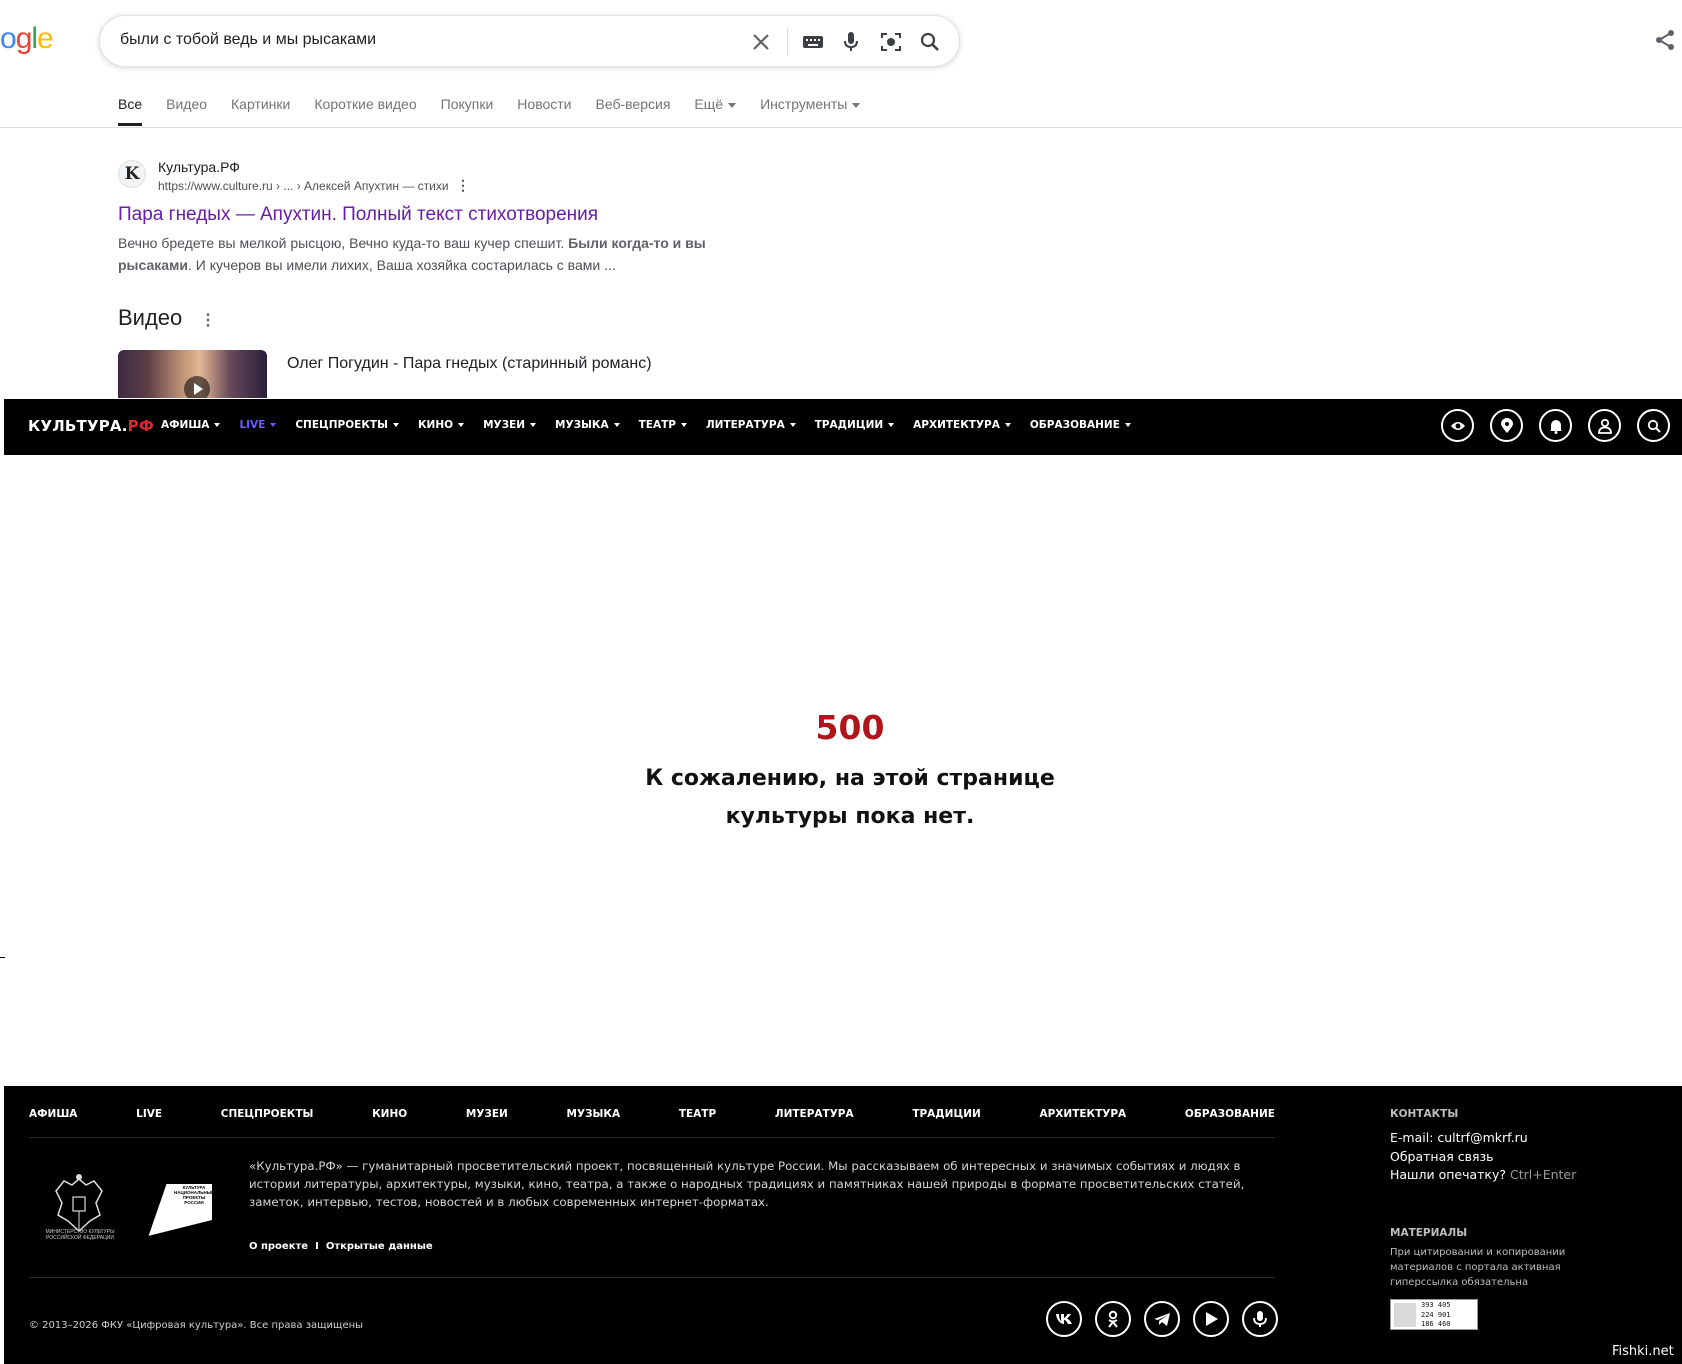  Describe the element at coordinates (487, 1114) in the screenshot. I see `footer-nav-museums: МУЗЕИ` at that location.